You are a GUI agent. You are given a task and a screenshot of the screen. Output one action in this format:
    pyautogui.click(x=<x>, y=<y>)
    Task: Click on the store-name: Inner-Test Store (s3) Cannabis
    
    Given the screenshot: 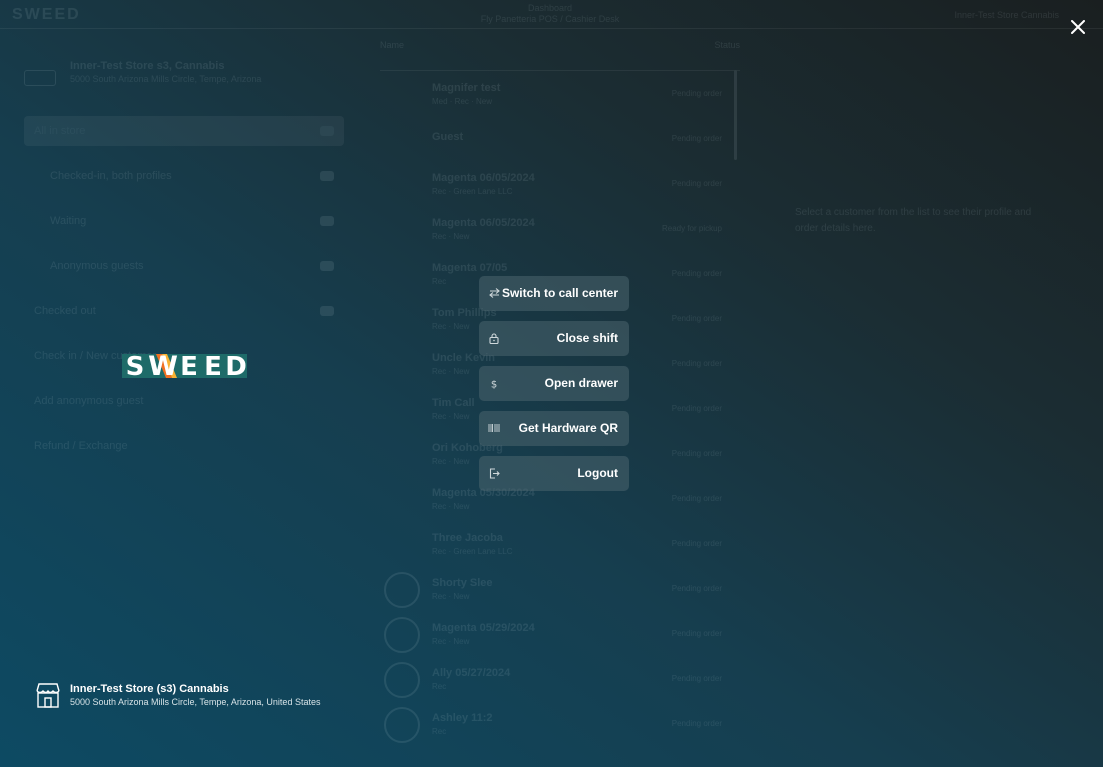 What is the action you would take?
    pyautogui.click(x=149, y=689)
    